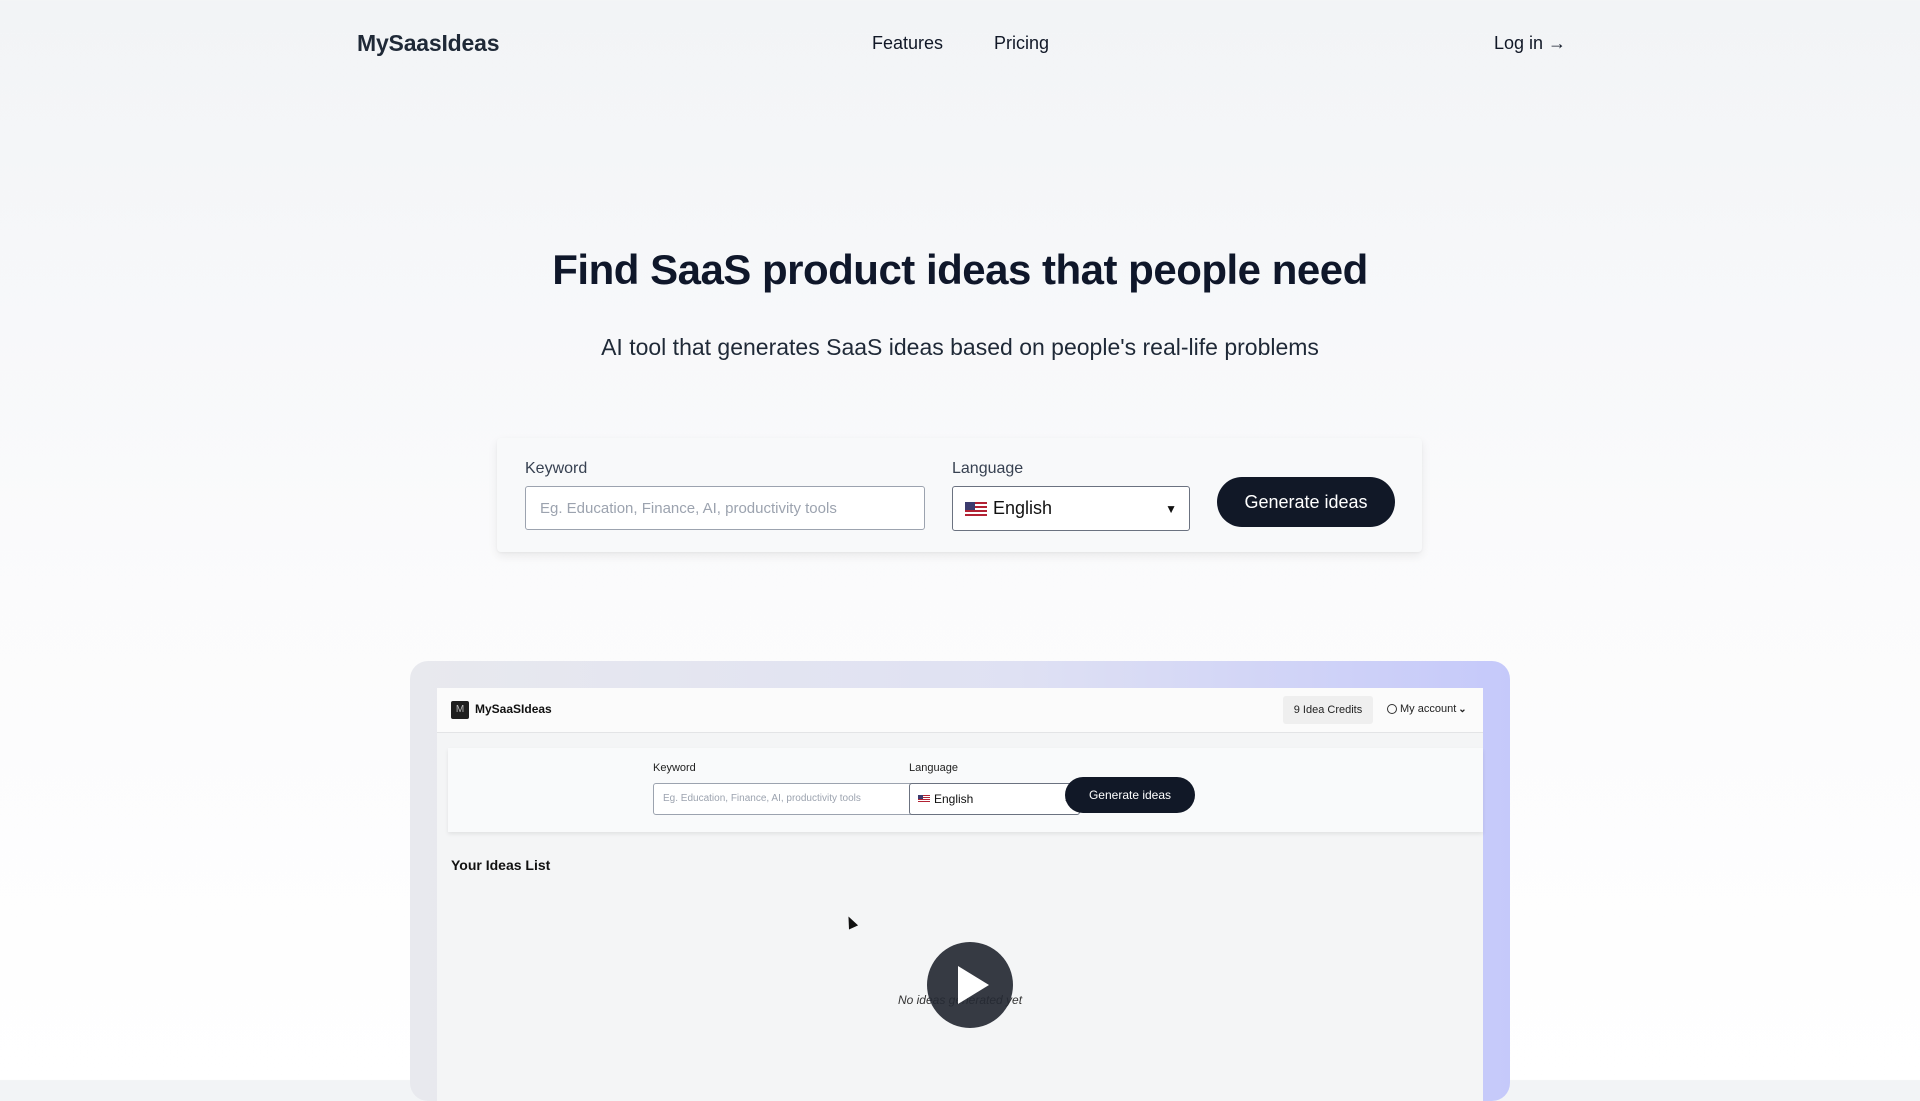 Image resolution: width=1920 pixels, height=1101 pixels. I want to click on nav-pricing-link: Pricing, so click(1021, 43).